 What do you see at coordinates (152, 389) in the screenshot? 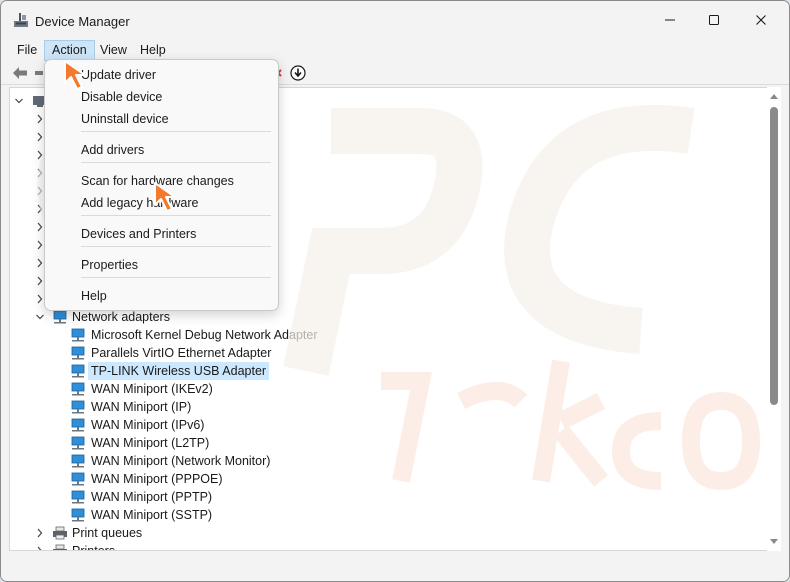
I see `adapter-label: WAN Miniport (IKEv2)` at bounding box center [152, 389].